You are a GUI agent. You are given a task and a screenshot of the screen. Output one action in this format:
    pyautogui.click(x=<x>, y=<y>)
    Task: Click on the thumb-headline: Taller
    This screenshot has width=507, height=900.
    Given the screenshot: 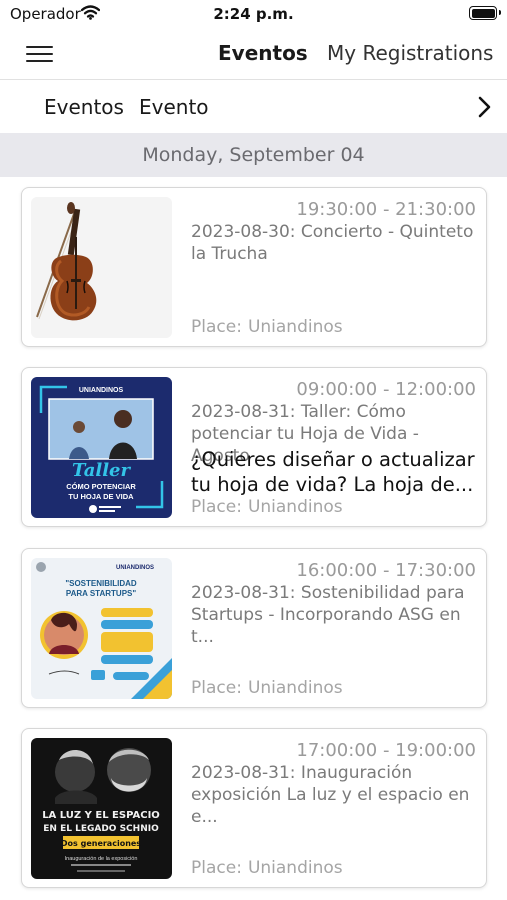 What is the action you would take?
    pyautogui.click(x=101, y=470)
    